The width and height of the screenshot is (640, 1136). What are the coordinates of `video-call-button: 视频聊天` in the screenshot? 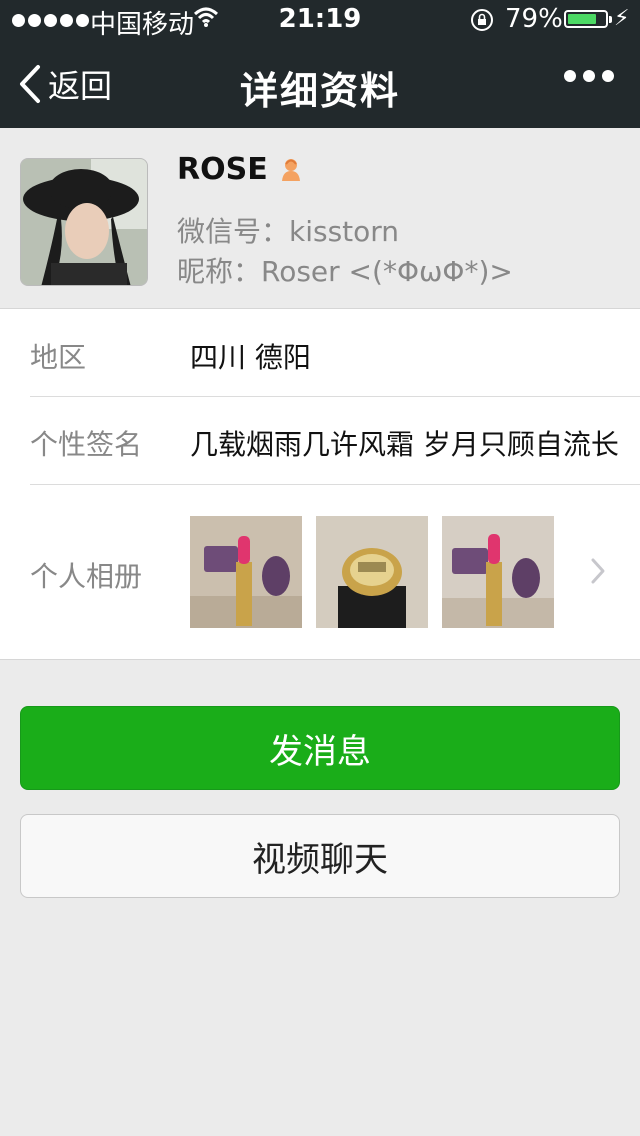 It's located at (320, 856).